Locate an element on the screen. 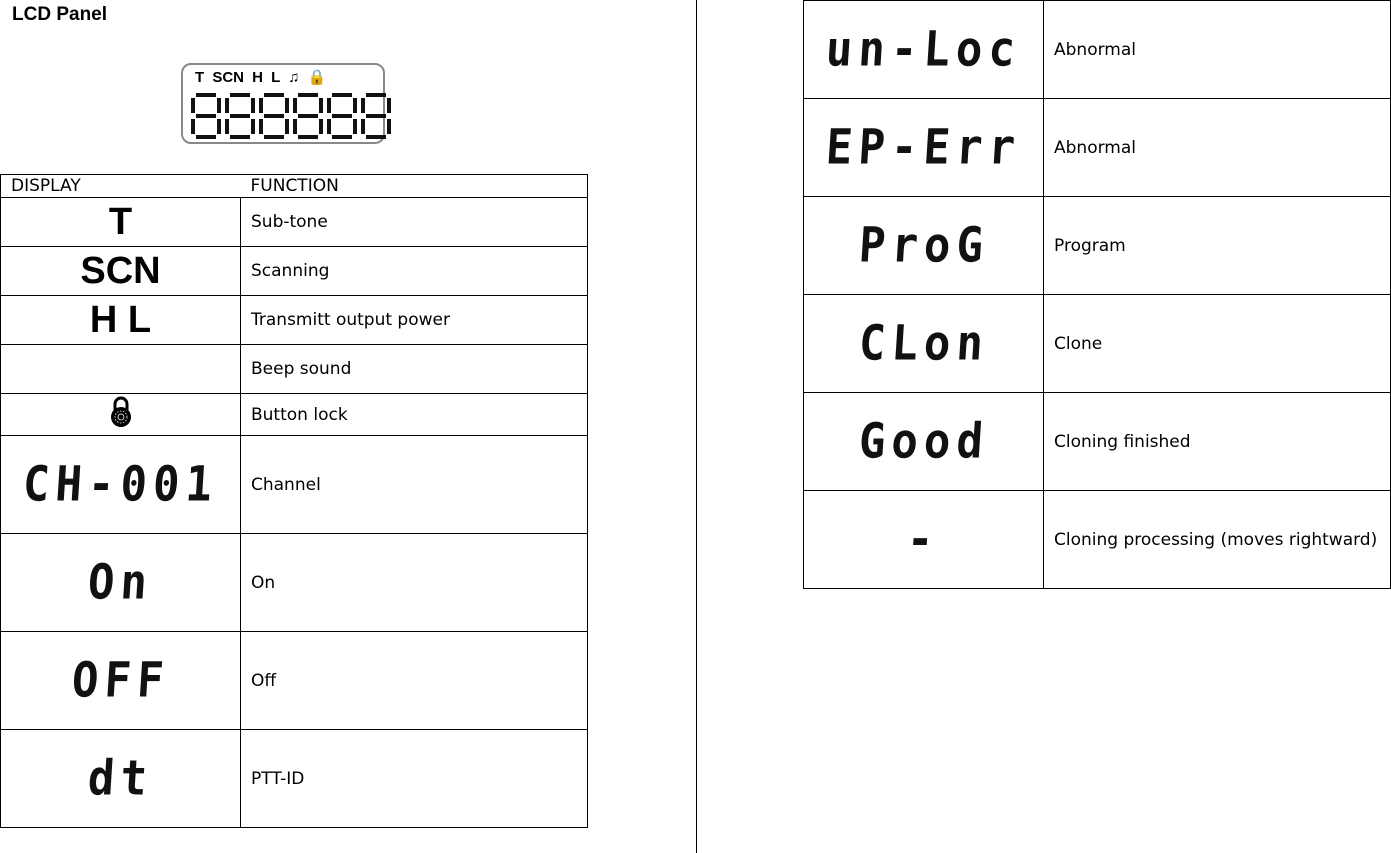 This screenshot has width=1391, height=853. segment-display: Good is located at coordinates (923, 440).